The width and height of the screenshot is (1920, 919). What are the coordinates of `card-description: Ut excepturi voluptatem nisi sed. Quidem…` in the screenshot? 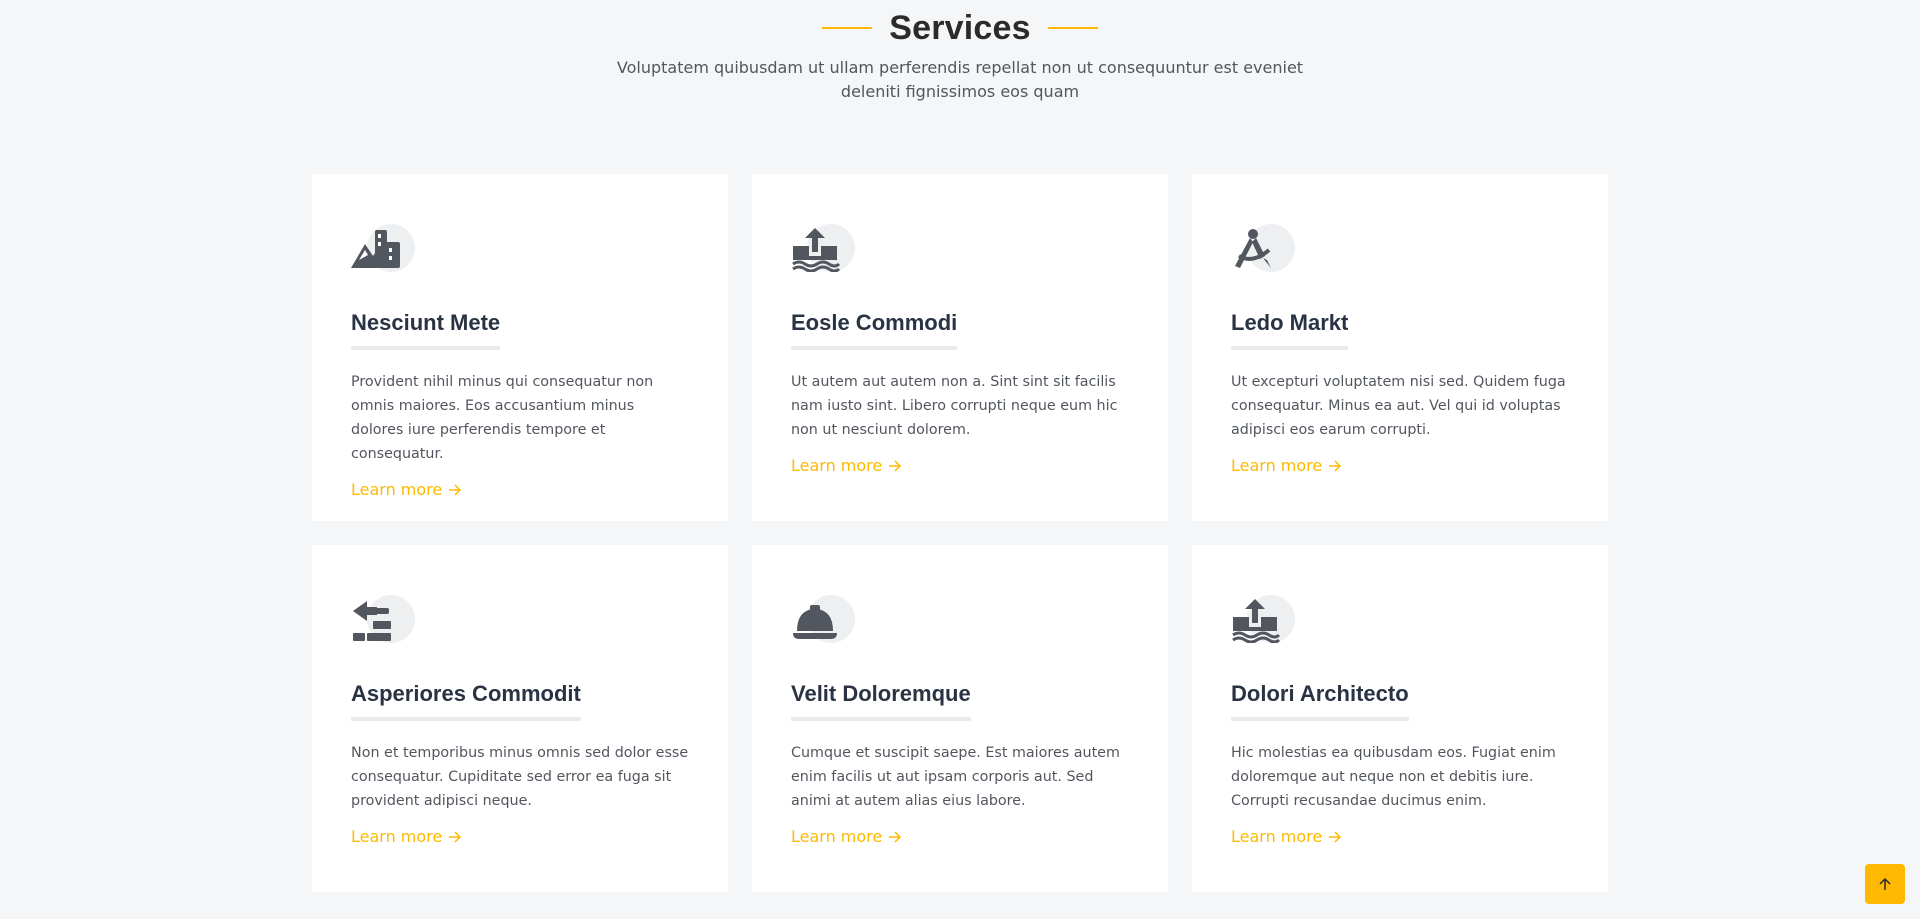 It's located at (1398, 406).